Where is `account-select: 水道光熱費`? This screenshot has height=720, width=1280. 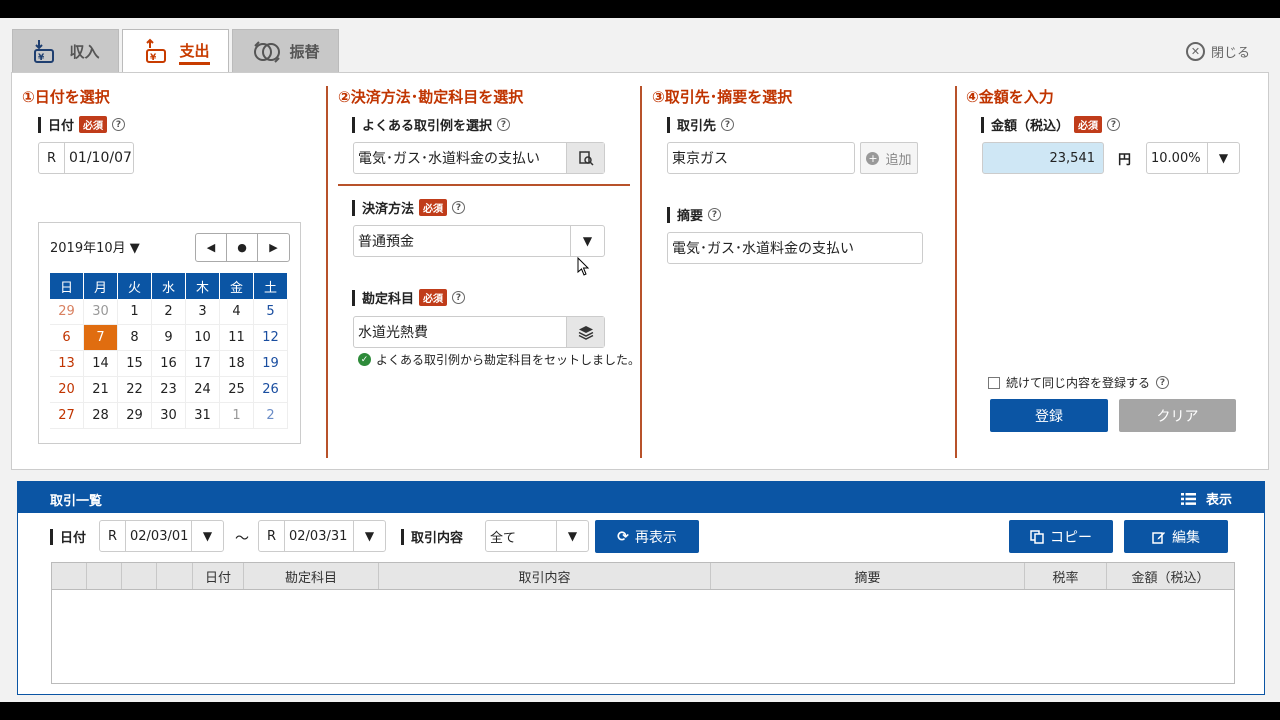
account-select: 水道光熱費 is located at coordinates (479, 332).